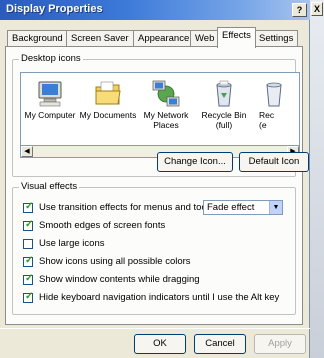 Image resolution: width=324 pixels, height=358 pixels. What do you see at coordinates (100, 38) in the screenshot?
I see `tab-screen-saver: Screen Saver` at bounding box center [100, 38].